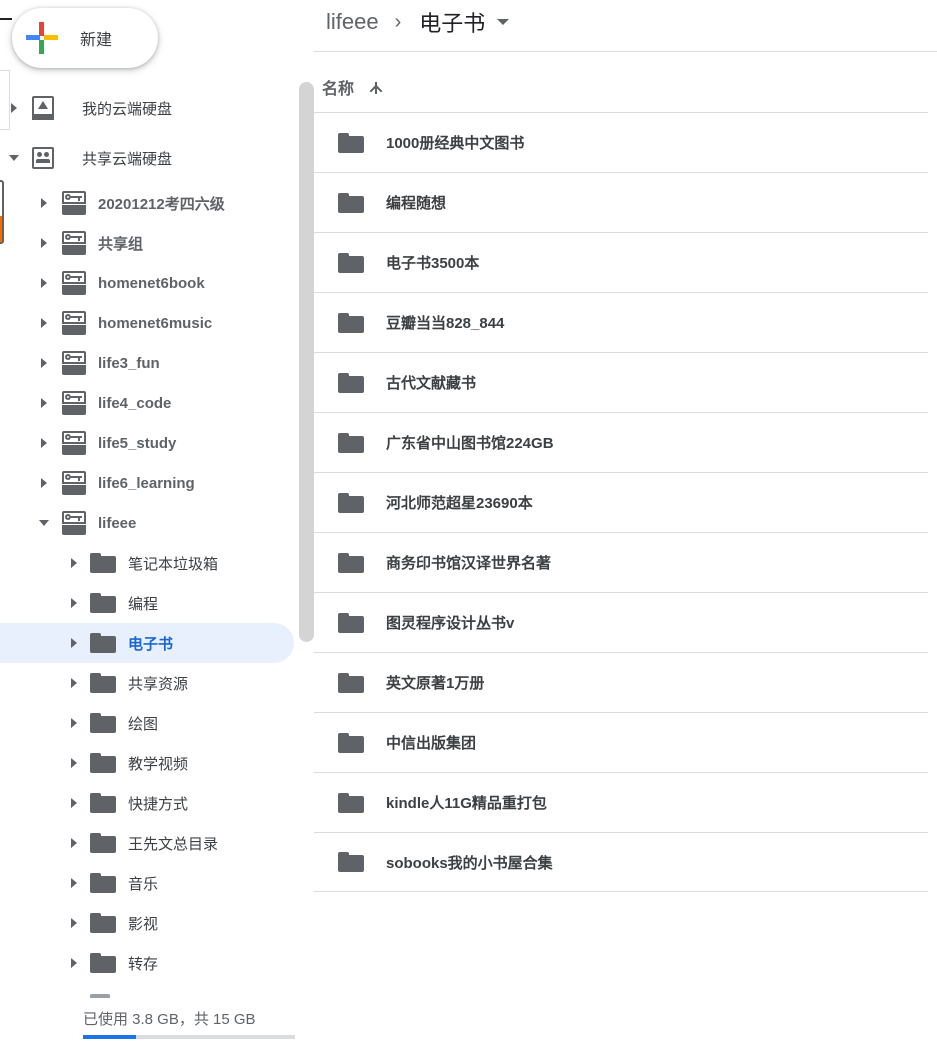 The width and height of the screenshot is (937, 1063). Describe the element at coordinates (470, 443) in the screenshot. I see `file-name: 广东省中山图书馆224GB` at that location.